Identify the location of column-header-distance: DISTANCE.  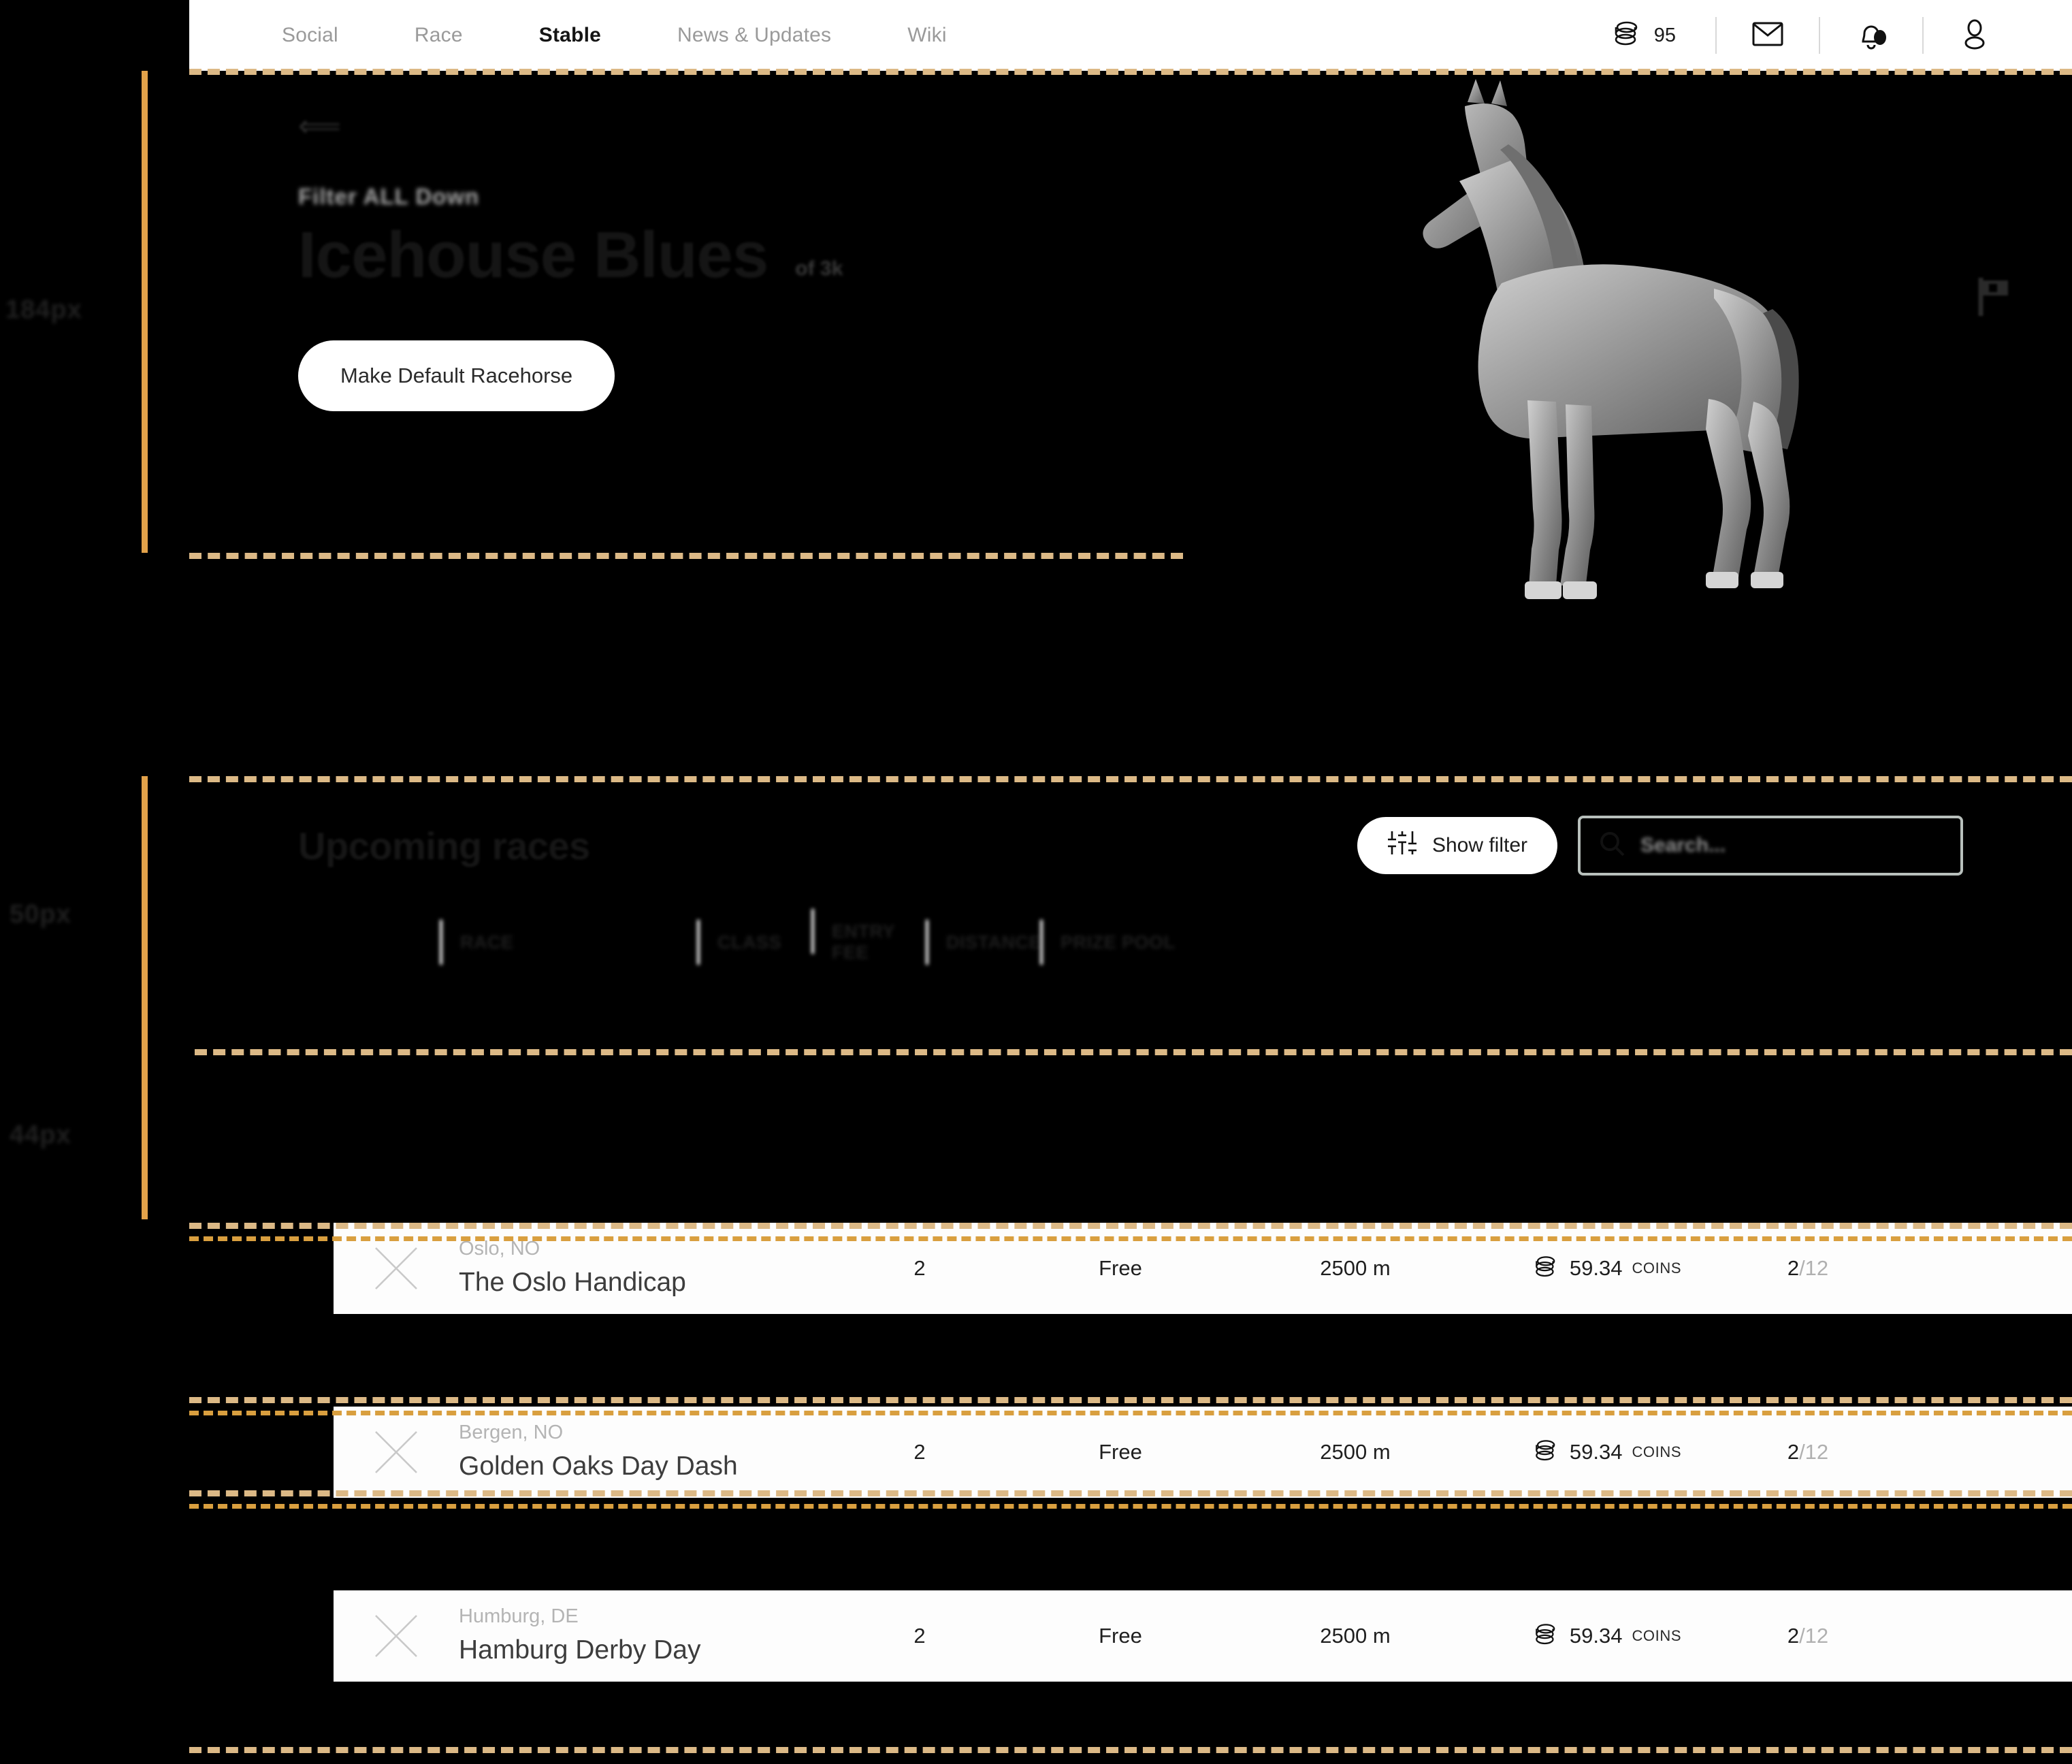
(983, 942).